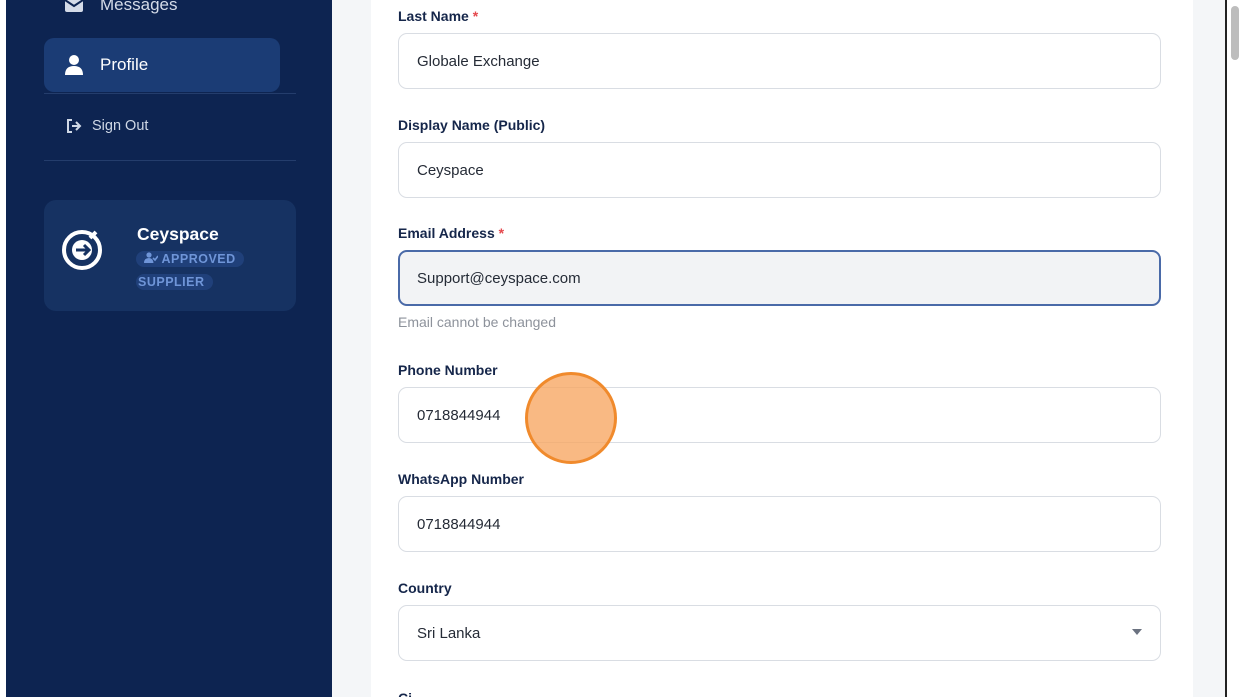  What do you see at coordinates (425, 588) in the screenshot?
I see `country-label: Country` at bounding box center [425, 588].